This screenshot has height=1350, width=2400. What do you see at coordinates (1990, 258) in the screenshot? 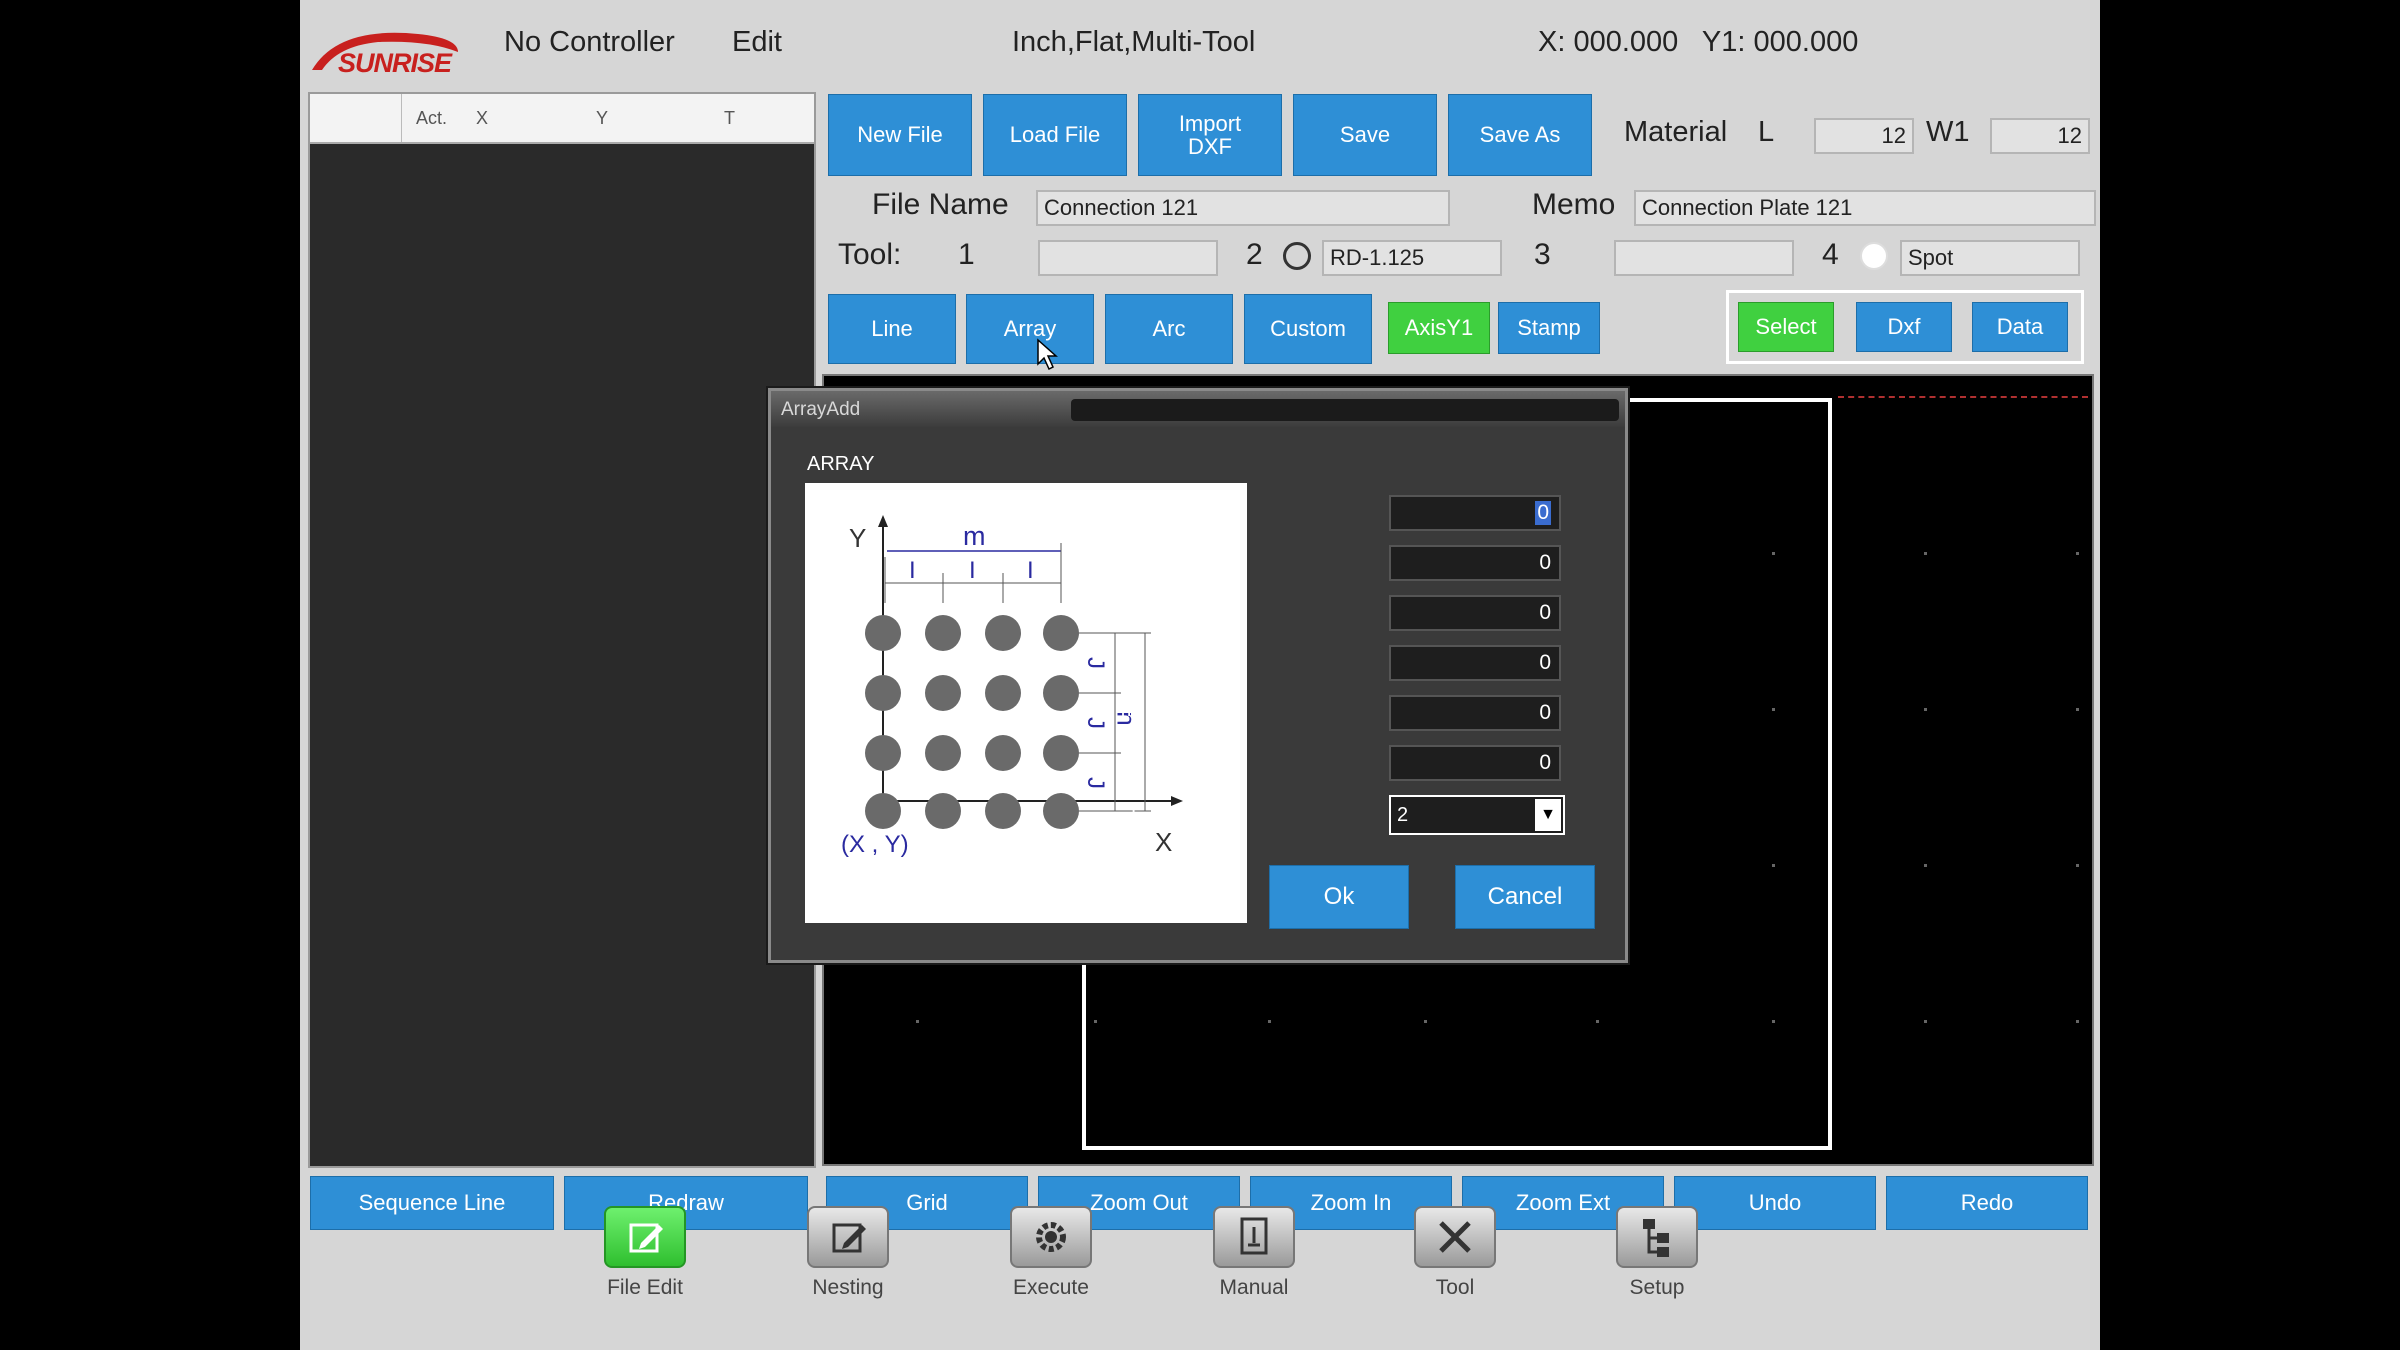
I see `tool-4-input: Spot` at bounding box center [1990, 258].